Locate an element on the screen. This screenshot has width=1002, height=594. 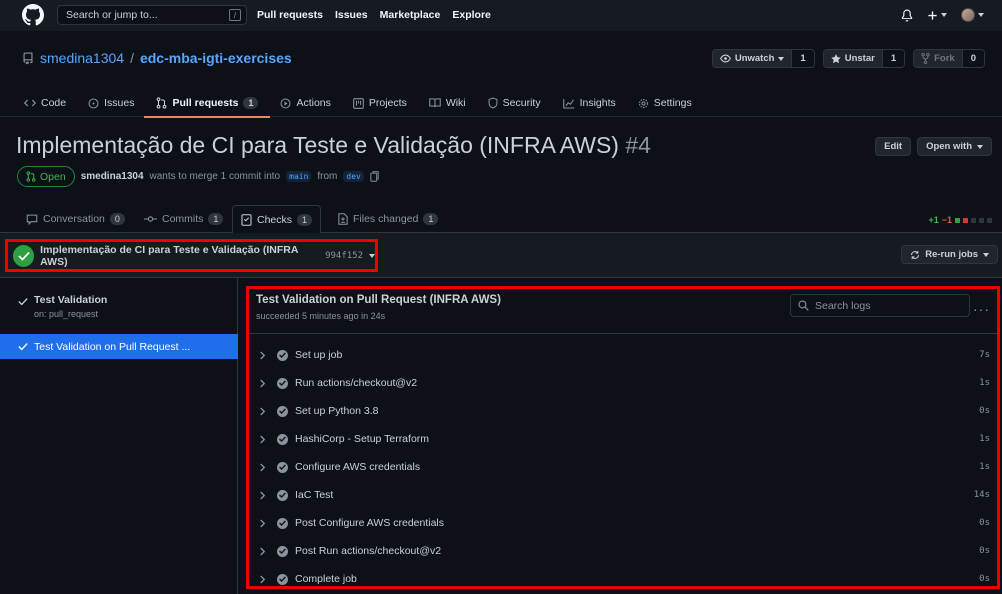
tab-issues: Issues is located at coordinates (111, 103).